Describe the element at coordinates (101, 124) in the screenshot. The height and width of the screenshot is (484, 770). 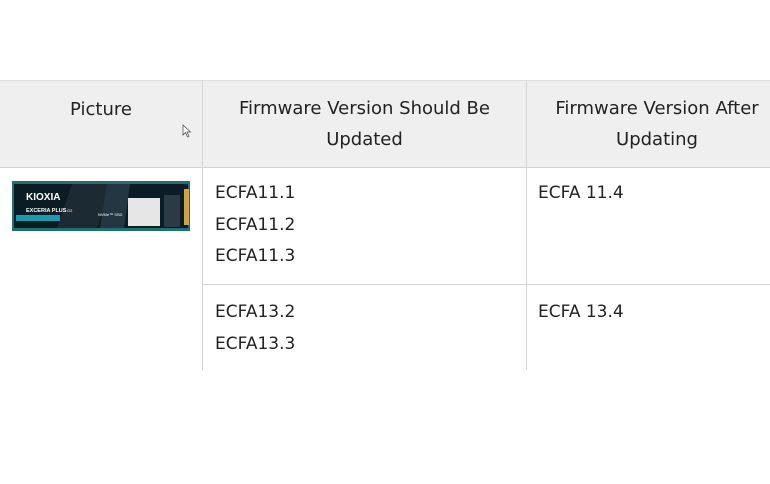
I see `header-picture: Picture` at that location.